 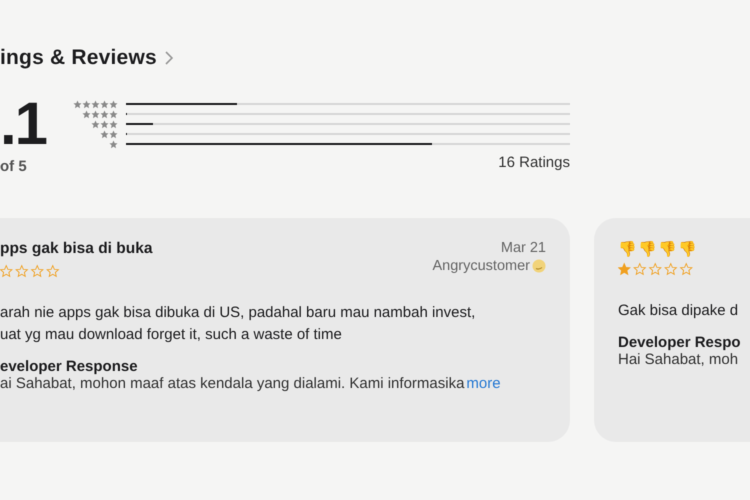 I want to click on review-date: Mar 21, so click(x=523, y=248).